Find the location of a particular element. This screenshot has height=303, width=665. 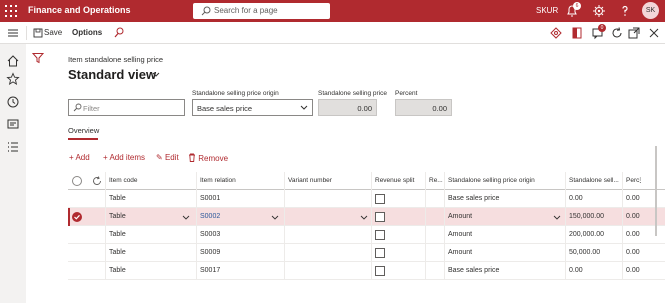

add-label: Add is located at coordinates (82, 157).